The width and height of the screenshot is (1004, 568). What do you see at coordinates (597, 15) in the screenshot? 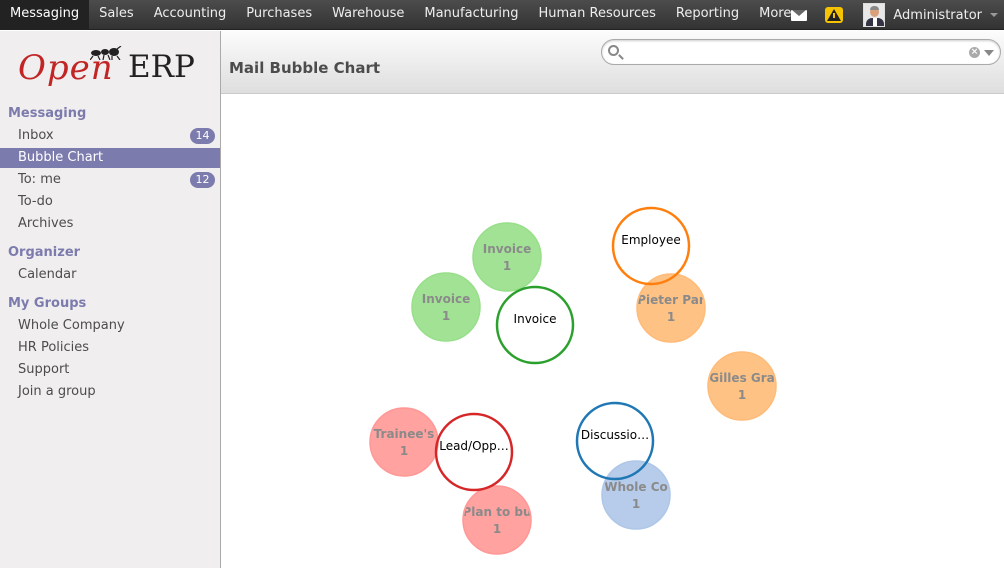
I see `menu-human-resources: Human Resources` at bounding box center [597, 15].